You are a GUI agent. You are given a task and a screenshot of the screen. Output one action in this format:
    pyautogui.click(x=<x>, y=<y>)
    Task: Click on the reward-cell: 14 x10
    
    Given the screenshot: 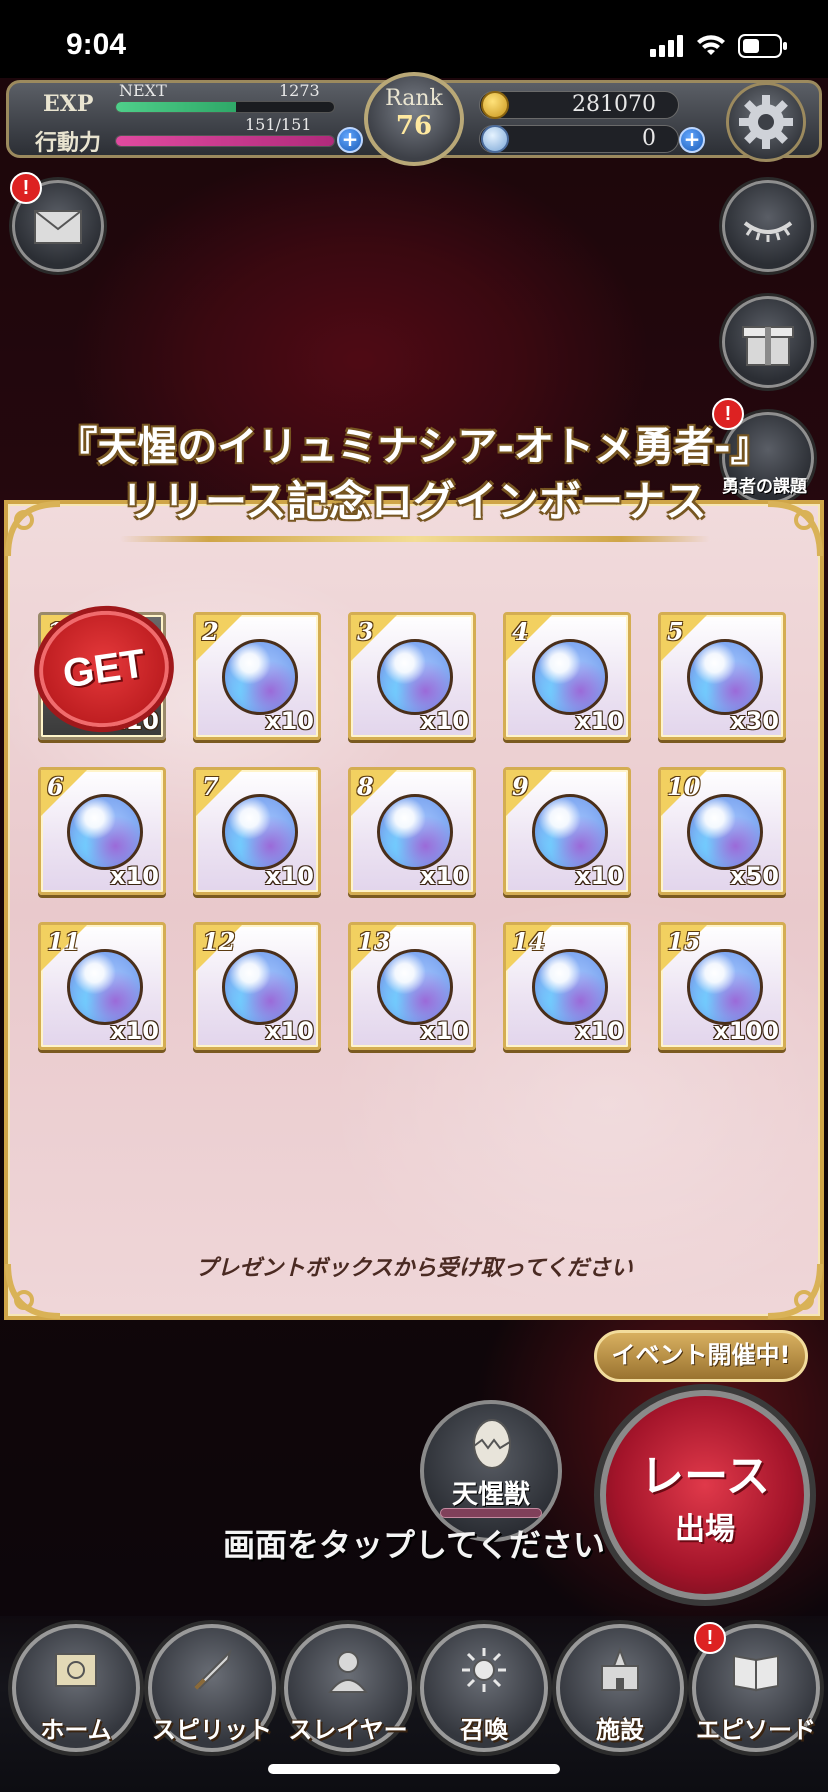 What is the action you would take?
    pyautogui.click(x=567, y=986)
    